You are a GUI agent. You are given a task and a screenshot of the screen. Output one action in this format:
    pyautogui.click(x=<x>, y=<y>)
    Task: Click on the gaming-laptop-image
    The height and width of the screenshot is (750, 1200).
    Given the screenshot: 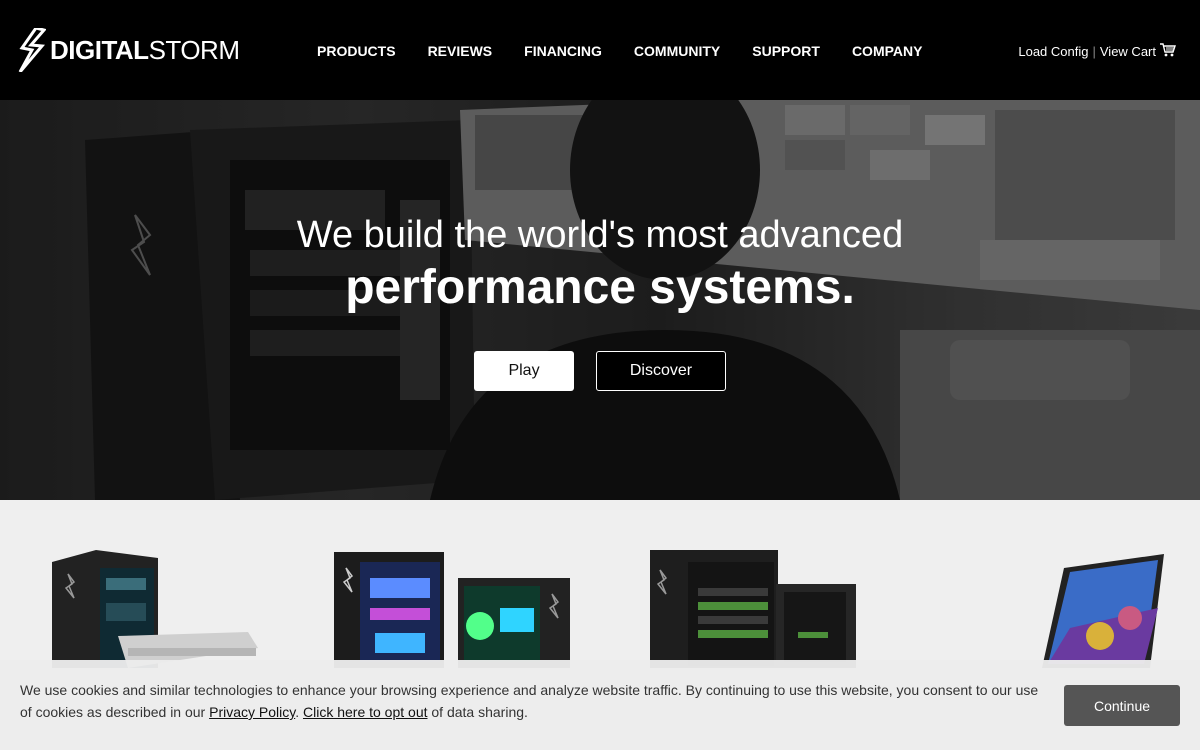 What is the action you would take?
    pyautogui.click(x=1105, y=608)
    